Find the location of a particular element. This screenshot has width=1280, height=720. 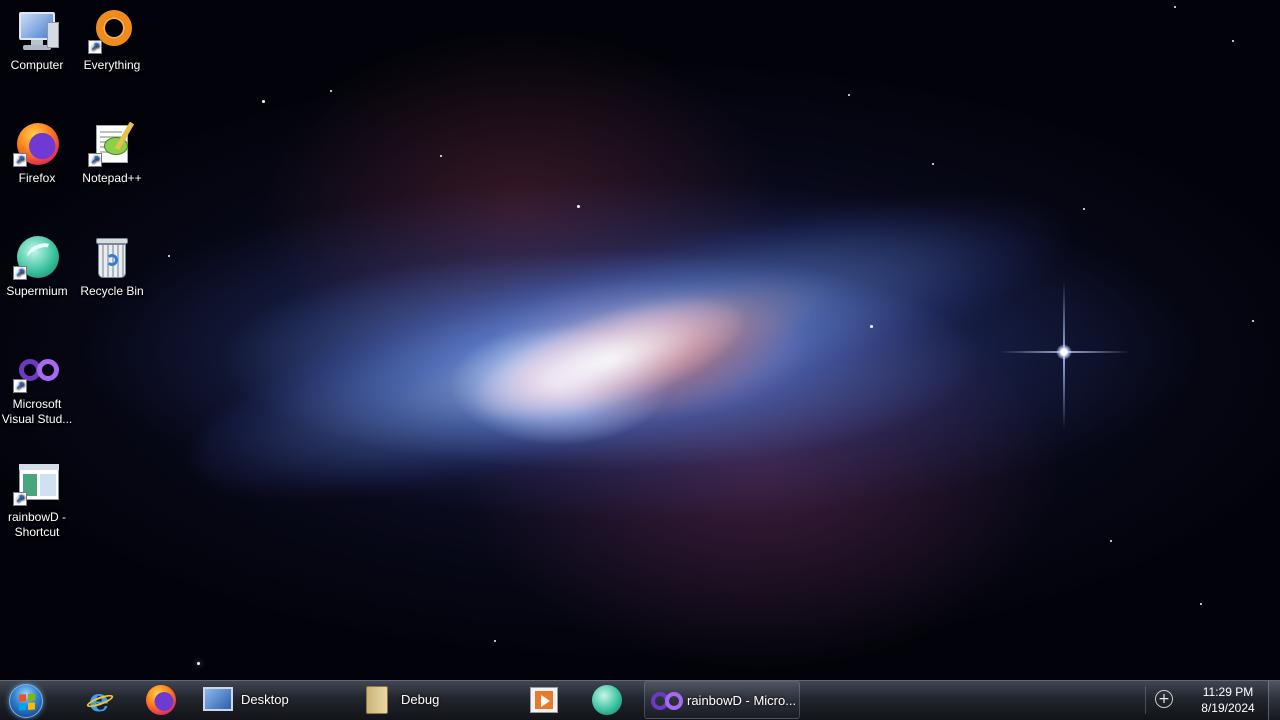

desktop-icon-everything: ↗ Everything is located at coordinates (112, 40).